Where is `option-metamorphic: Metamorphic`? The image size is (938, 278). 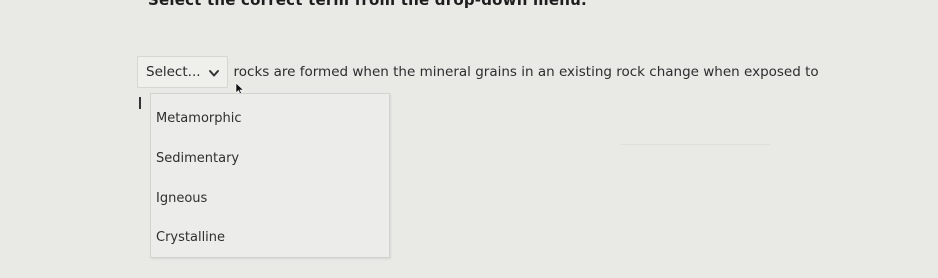 option-metamorphic: Metamorphic is located at coordinates (199, 118).